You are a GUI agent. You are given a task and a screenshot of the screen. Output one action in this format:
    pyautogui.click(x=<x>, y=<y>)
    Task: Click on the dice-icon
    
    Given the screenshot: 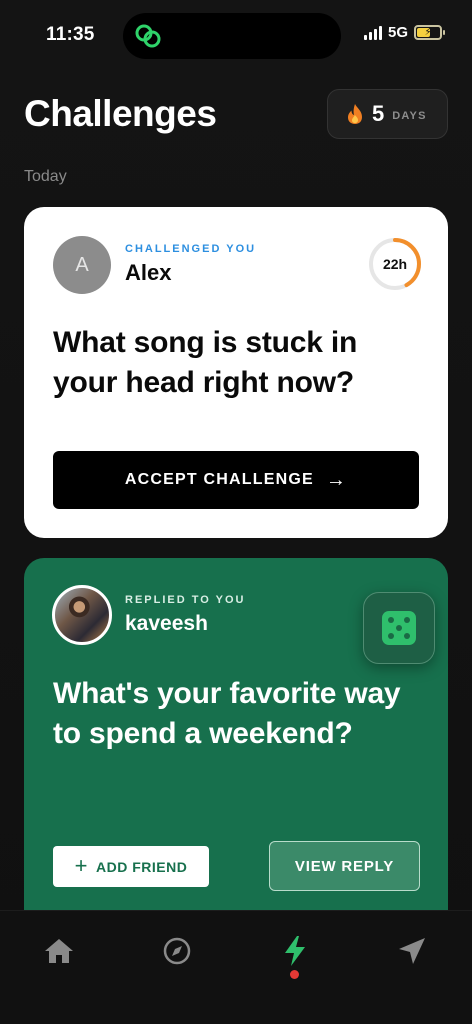 What is the action you would take?
    pyautogui.click(x=399, y=628)
    